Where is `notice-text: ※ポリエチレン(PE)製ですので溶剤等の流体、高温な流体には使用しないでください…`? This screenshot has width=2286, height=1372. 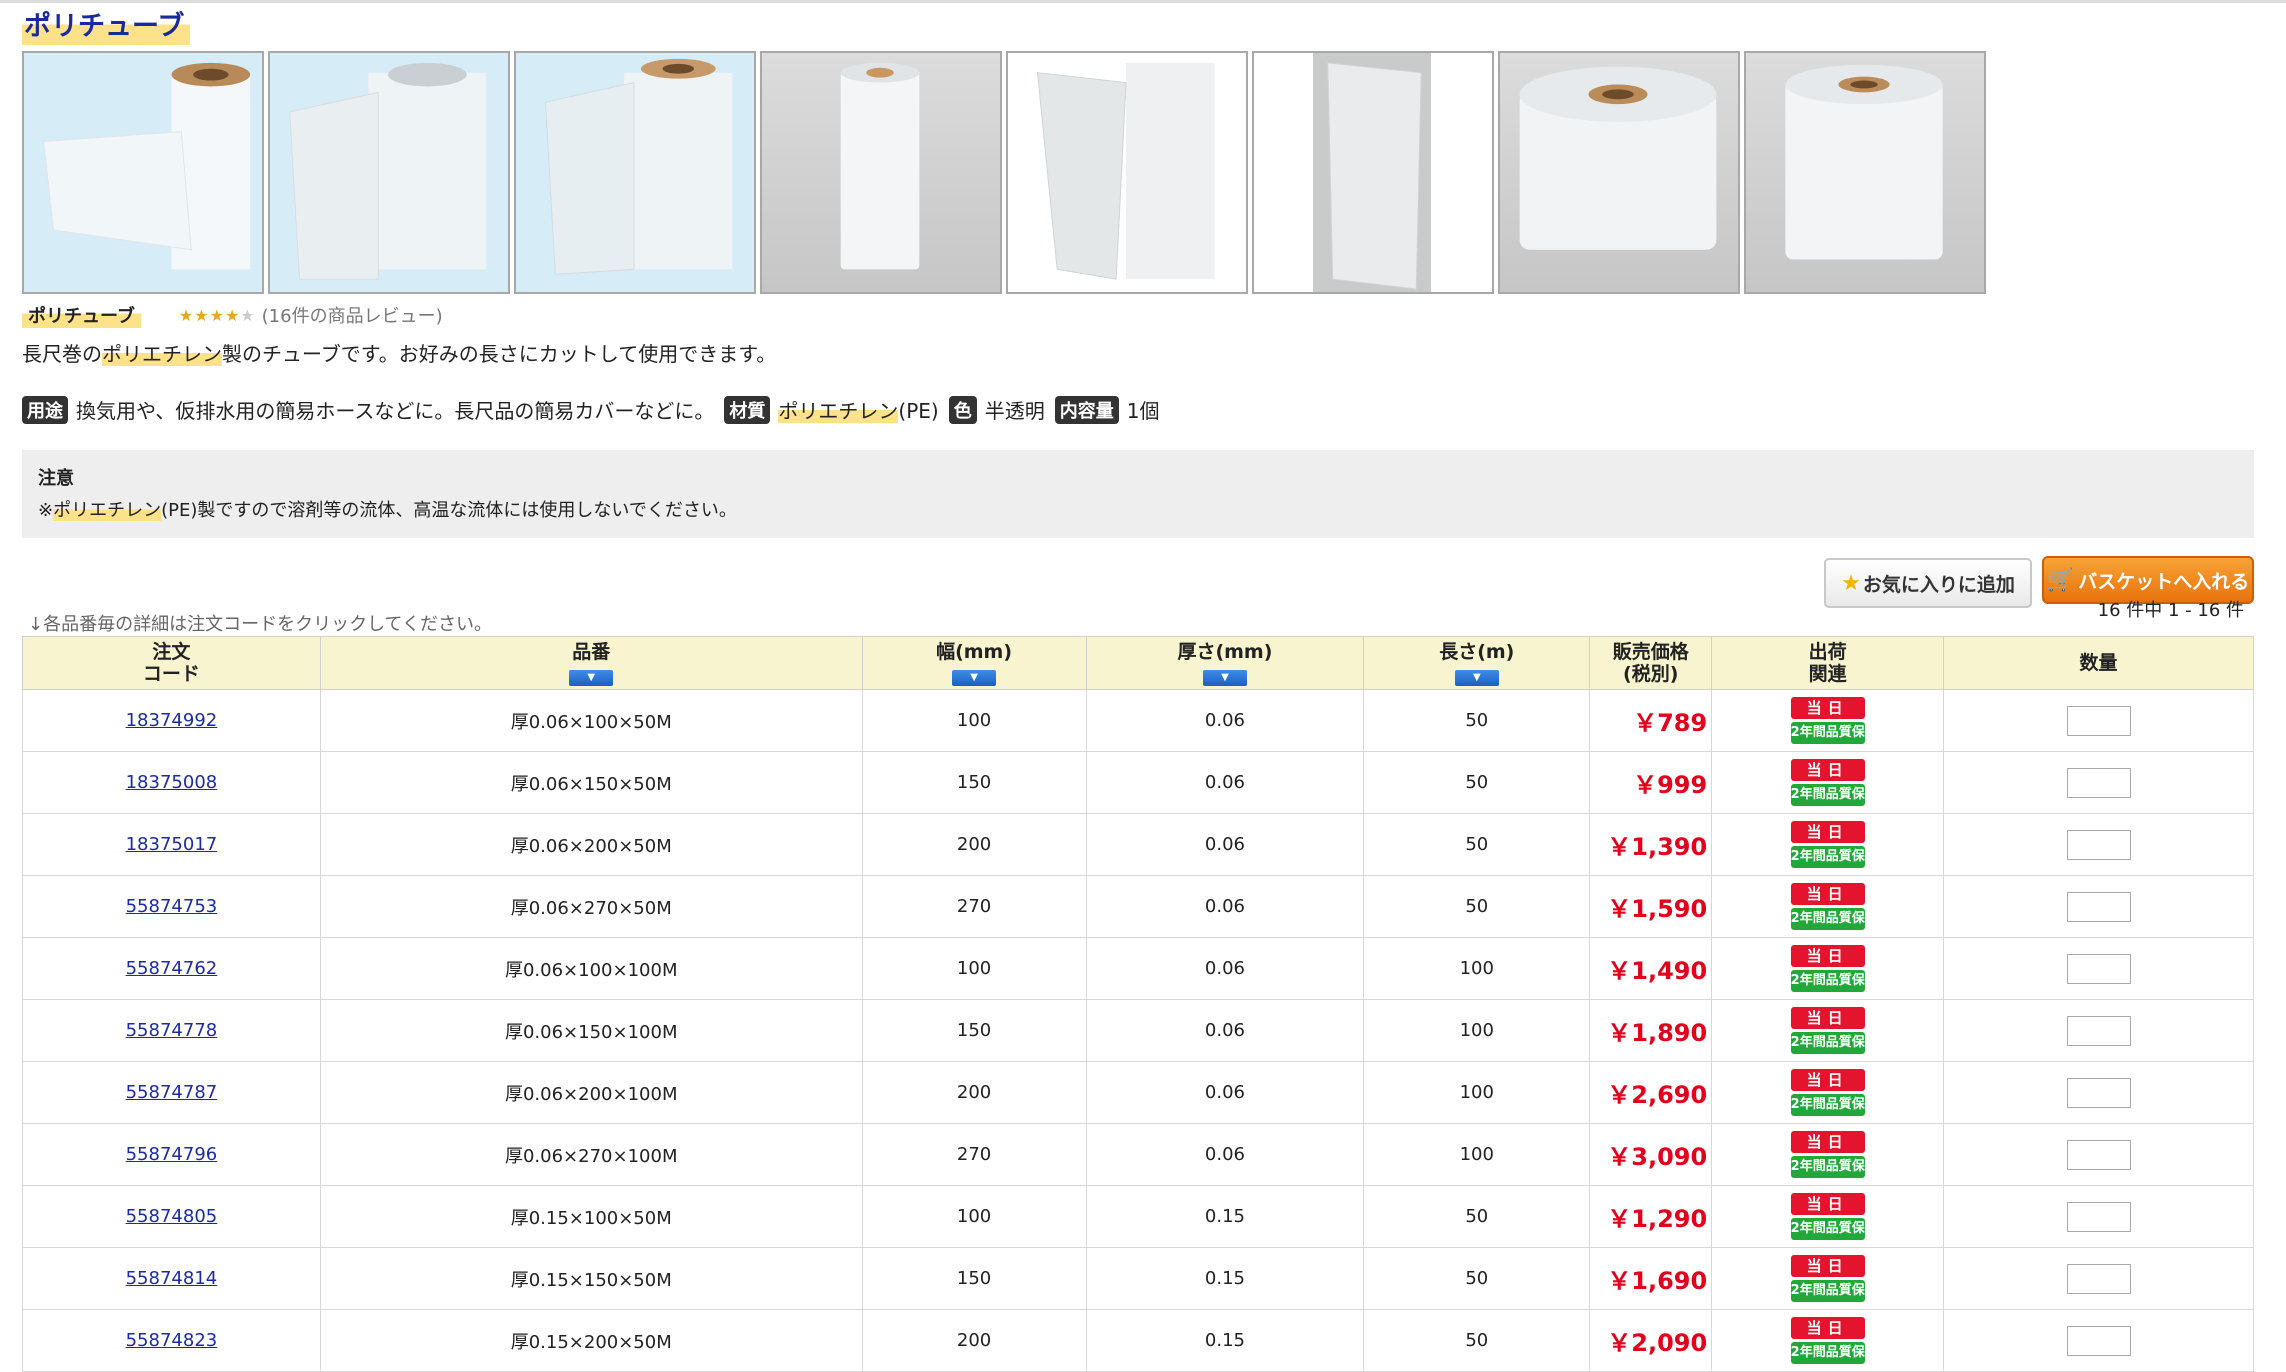
notice-text: ※ポリエチレン(PE)製ですので溶剤等の流体、高温な流体には使用しないでください… is located at coordinates (387, 510).